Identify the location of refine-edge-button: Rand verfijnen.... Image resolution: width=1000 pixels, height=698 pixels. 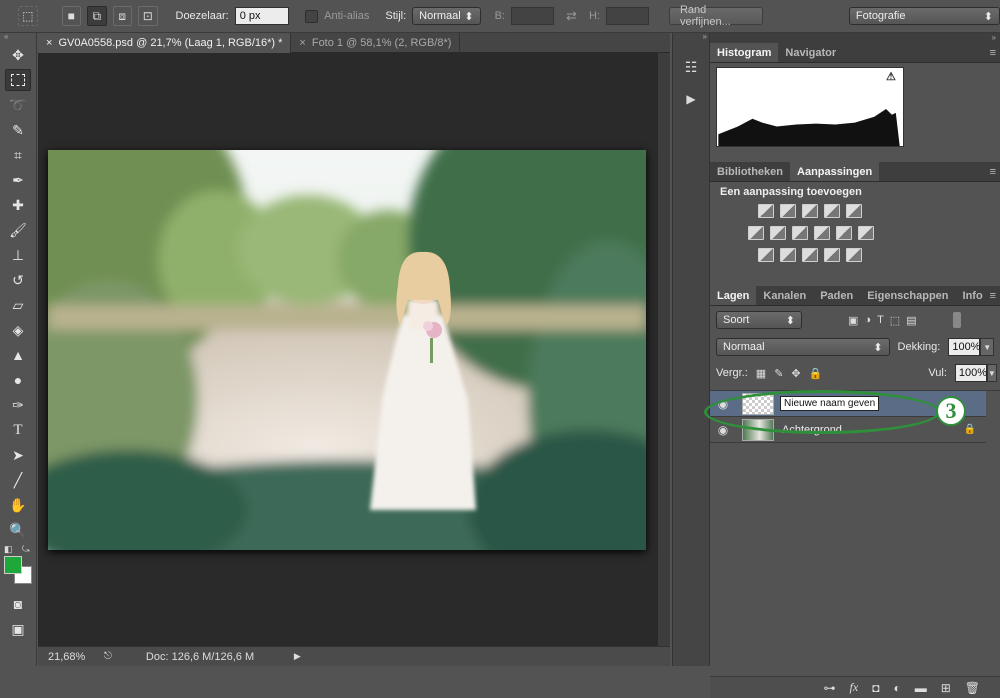
(715, 16).